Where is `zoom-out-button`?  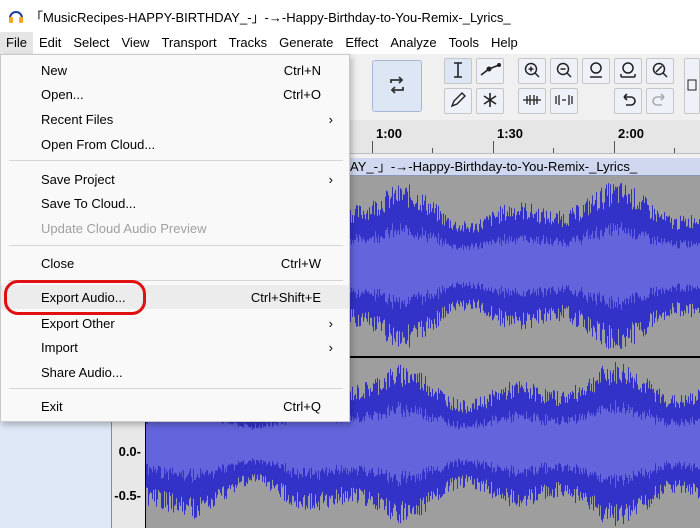 zoom-out-button is located at coordinates (564, 71).